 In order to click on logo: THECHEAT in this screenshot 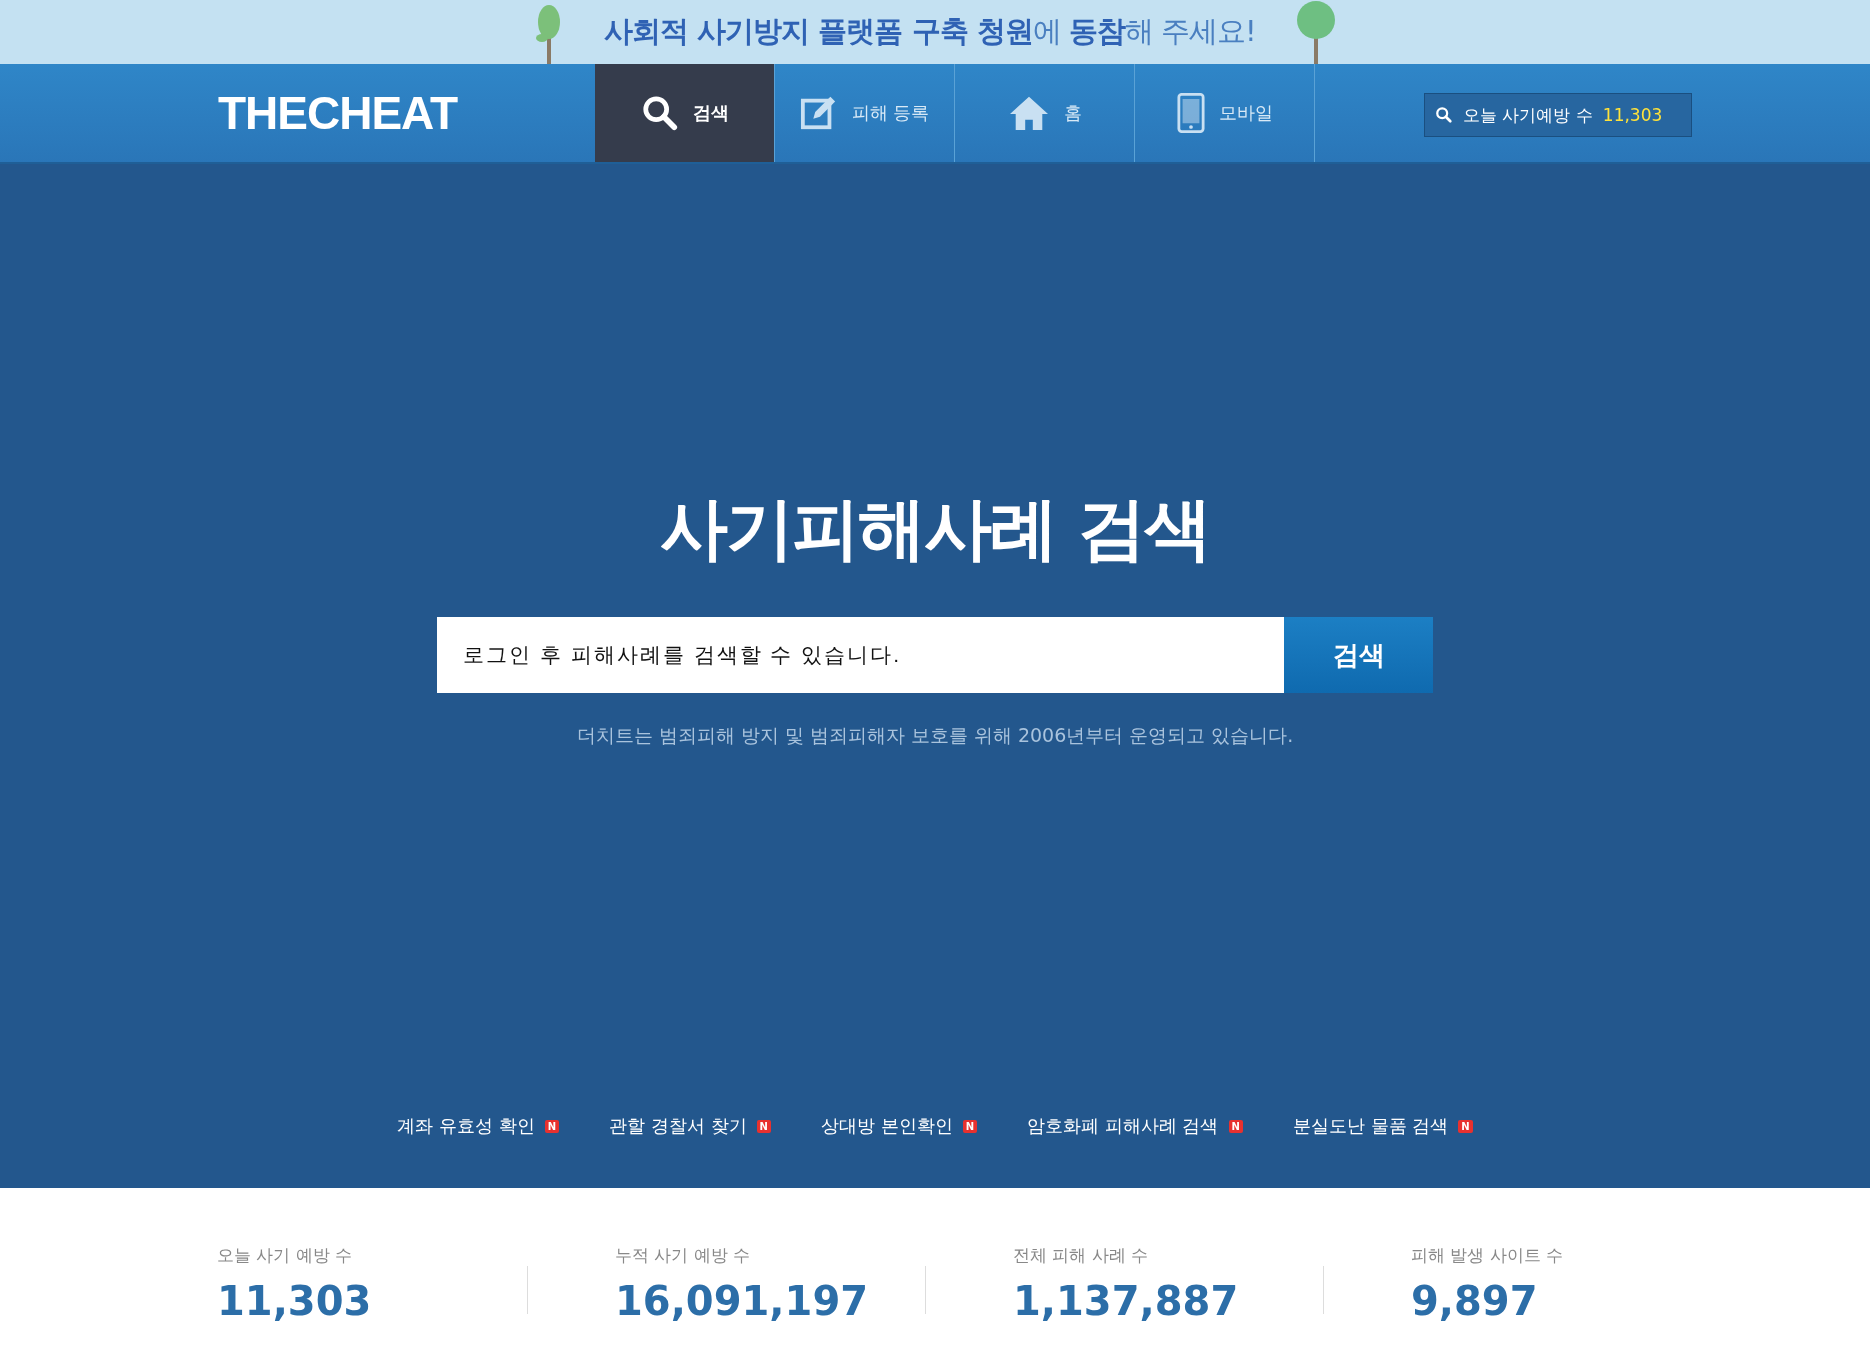, I will do `click(297, 113)`.